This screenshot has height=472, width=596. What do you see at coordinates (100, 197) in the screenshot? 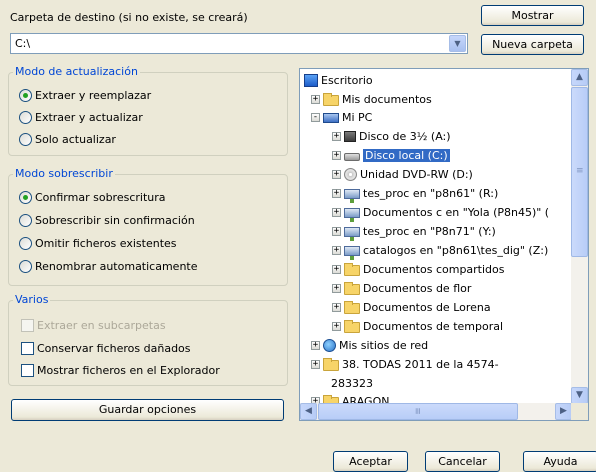
I see `radio-label: Confirmar sobrescritura` at bounding box center [100, 197].